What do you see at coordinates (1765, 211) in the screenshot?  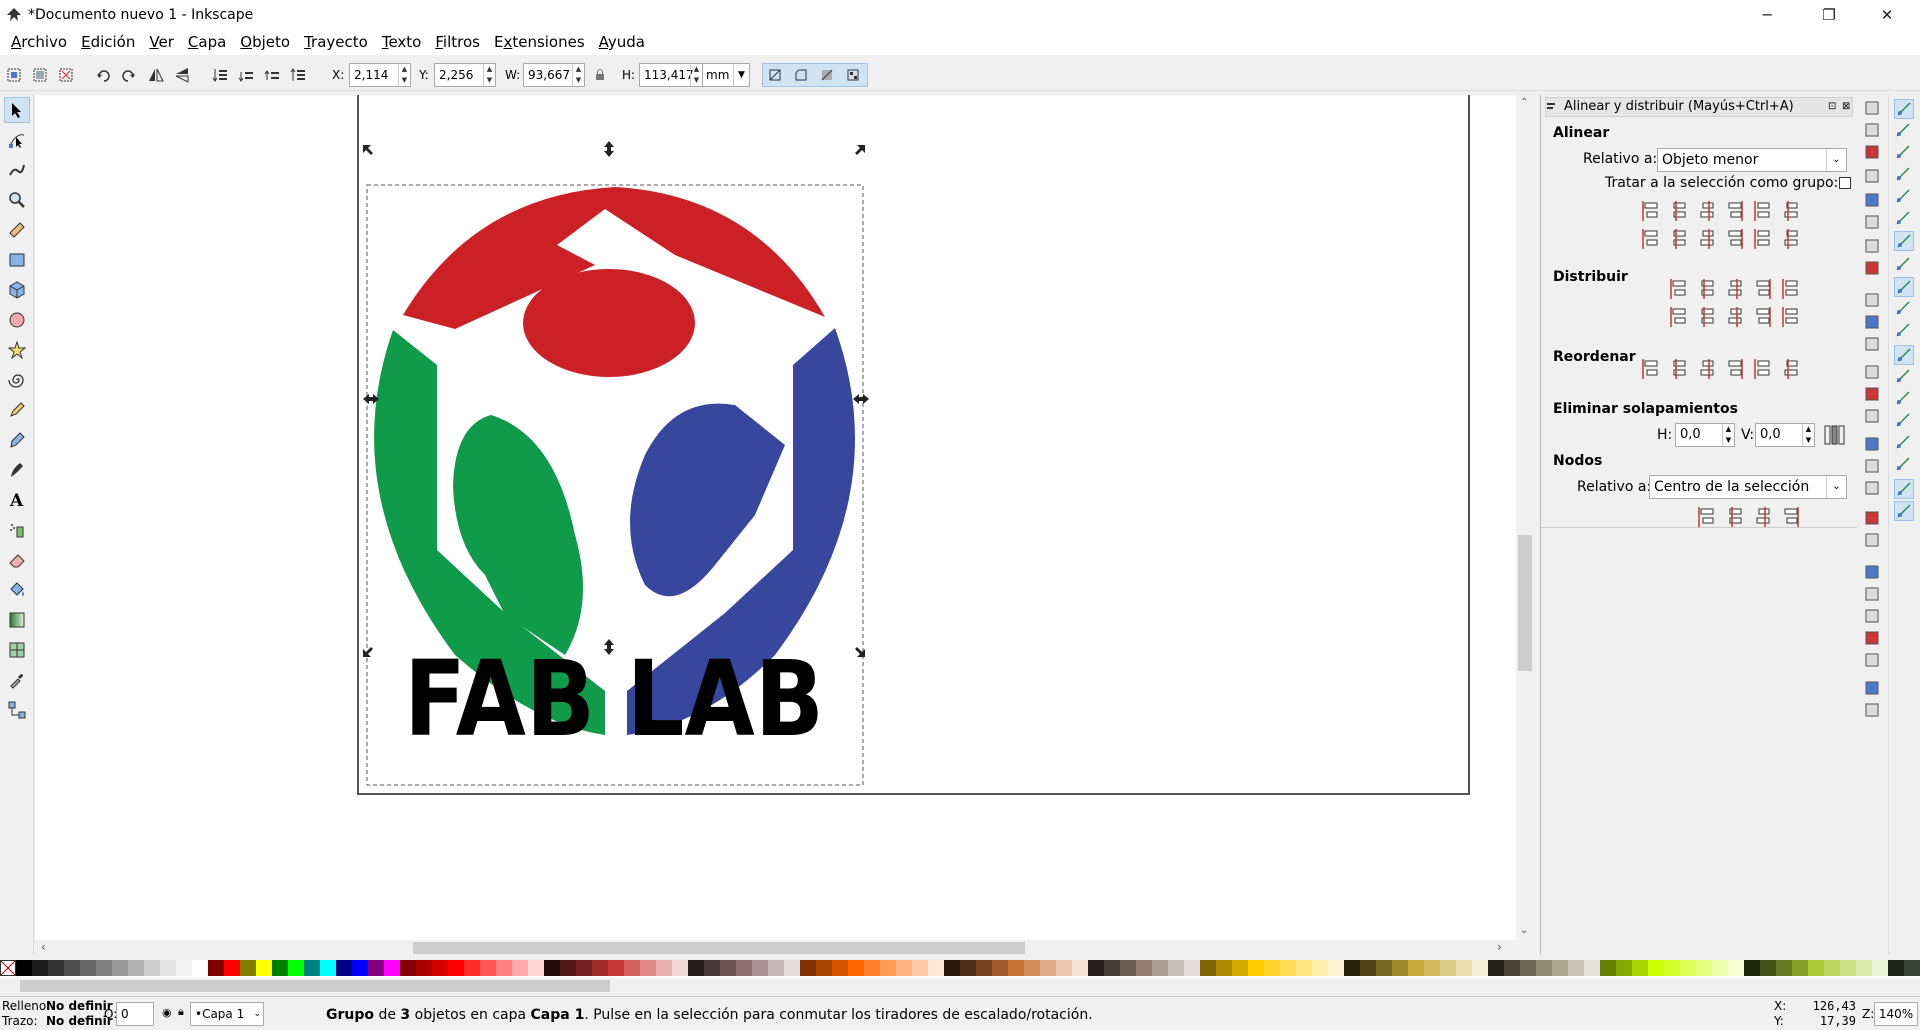 I see `align-left-anchor-icon` at bounding box center [1765, 211].